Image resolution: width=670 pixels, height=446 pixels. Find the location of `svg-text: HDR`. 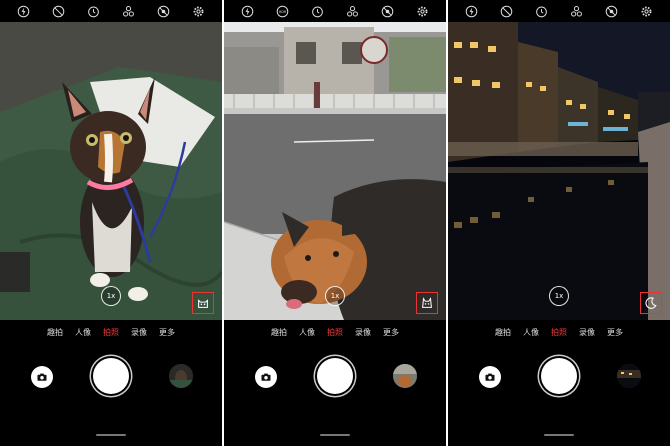

svg-text: HDR is located at coordinates (283, 11).